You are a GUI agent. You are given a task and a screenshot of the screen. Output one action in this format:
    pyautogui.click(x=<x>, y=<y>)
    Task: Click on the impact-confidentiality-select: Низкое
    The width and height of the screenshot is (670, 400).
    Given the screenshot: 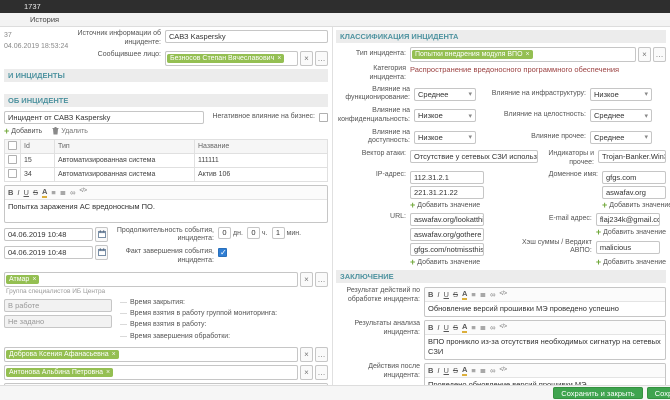 What is the action you would take?
    pyautogui.click(x=445, y=116)
    